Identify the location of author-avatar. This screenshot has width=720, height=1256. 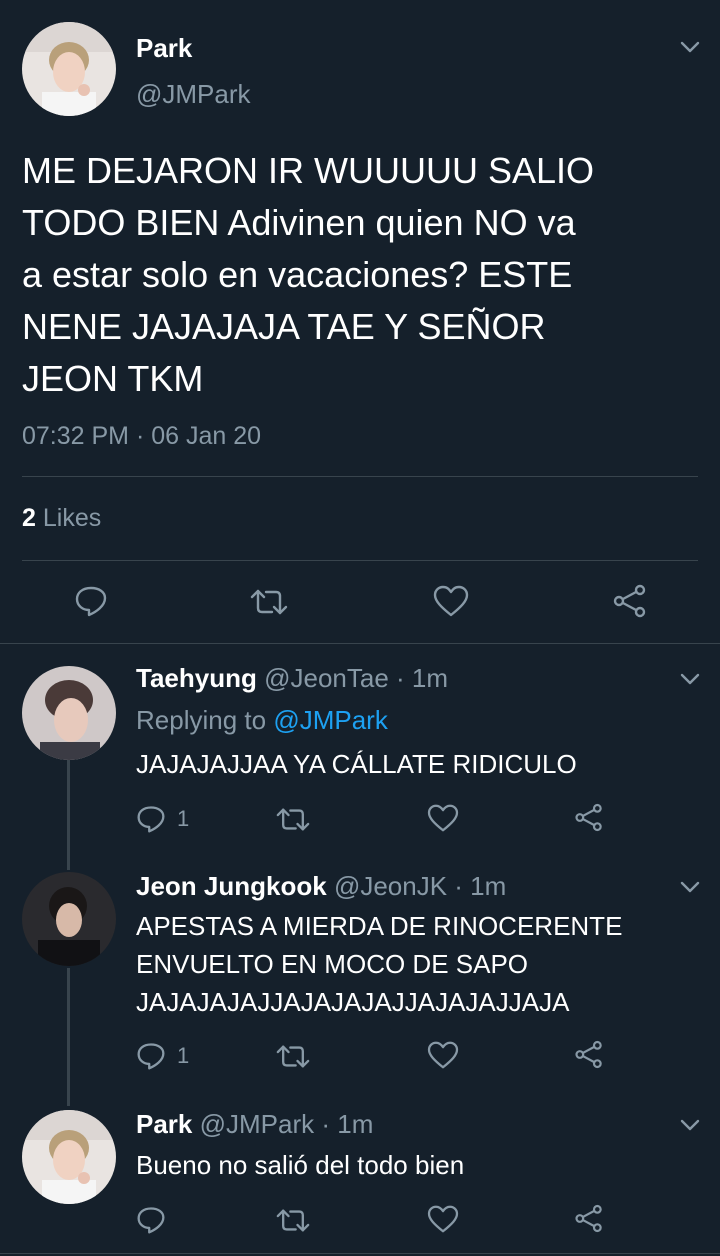
(69, 69).